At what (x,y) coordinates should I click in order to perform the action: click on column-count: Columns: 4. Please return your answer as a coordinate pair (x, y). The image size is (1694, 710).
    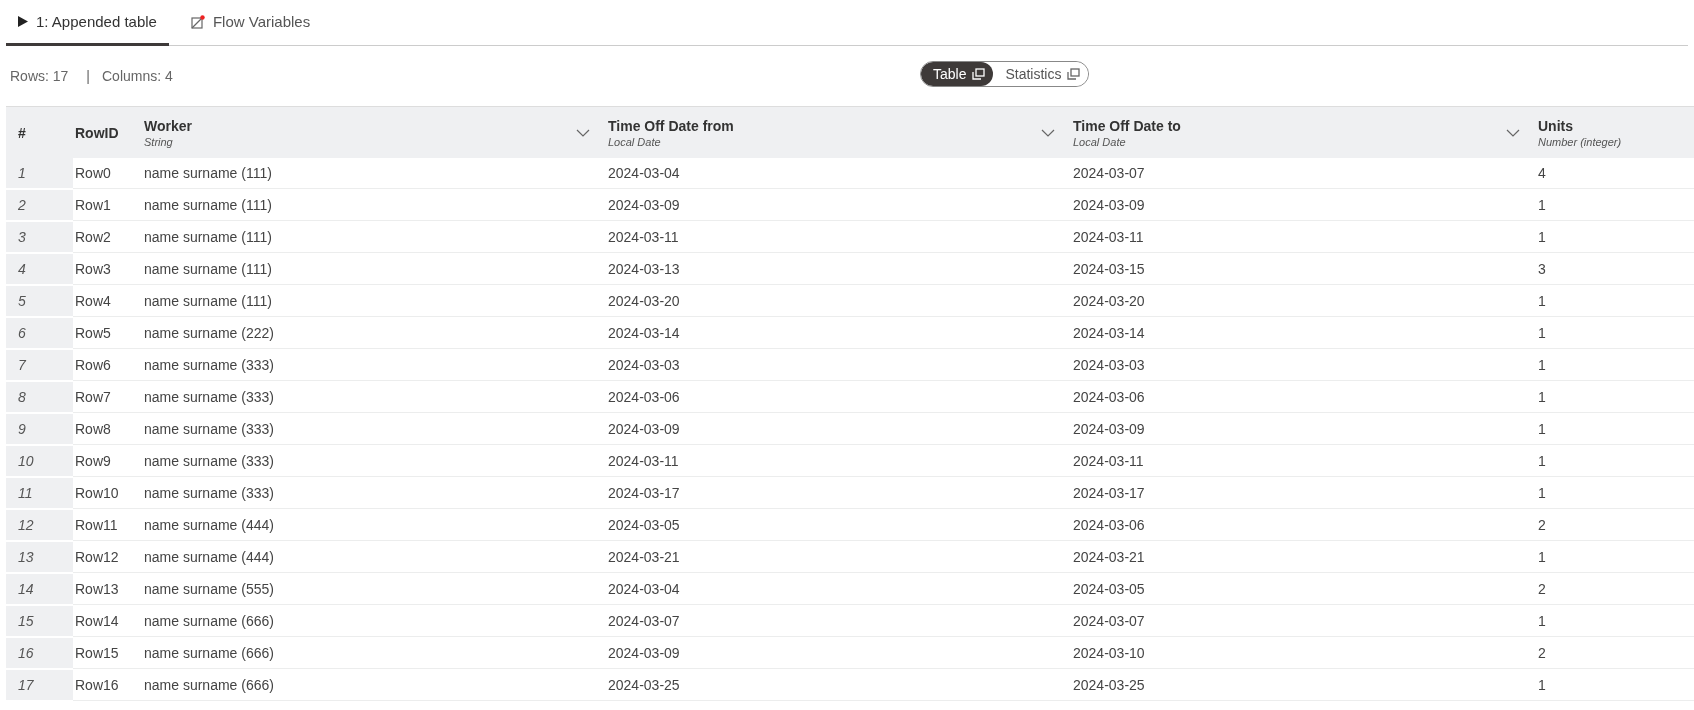
    Looking at the image, I should click on (137, 76).